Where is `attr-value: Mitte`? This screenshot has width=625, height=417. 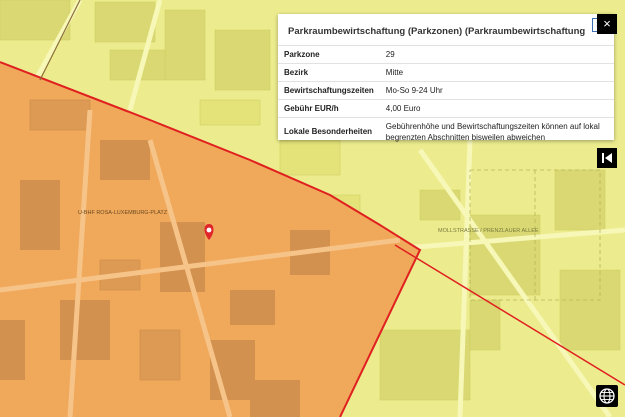
attr-value: Mitte is located at coordinates (496, 72).